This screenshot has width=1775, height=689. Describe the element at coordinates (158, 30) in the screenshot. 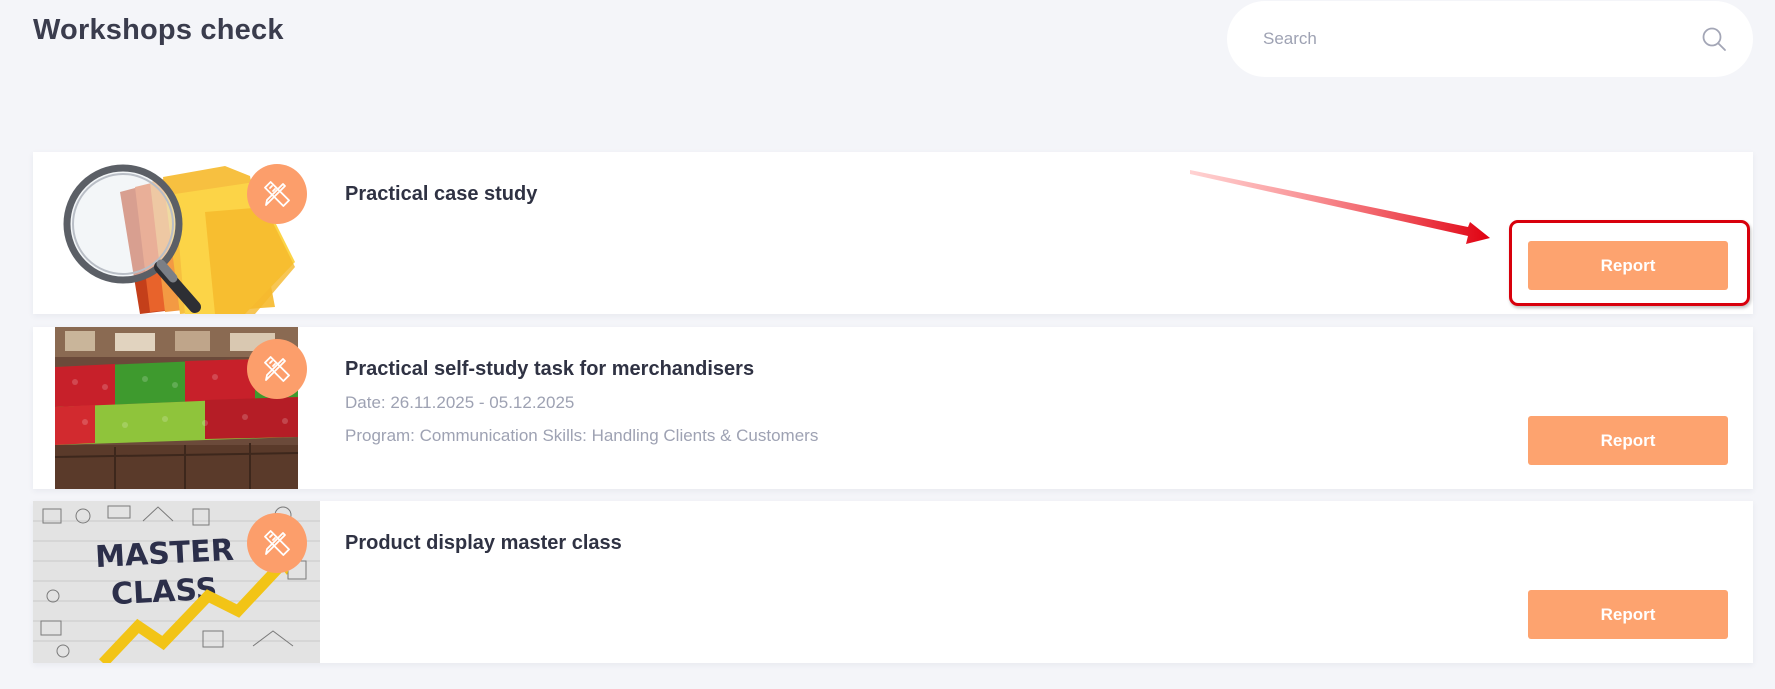

I see `page-title: Workshops check` at that location.